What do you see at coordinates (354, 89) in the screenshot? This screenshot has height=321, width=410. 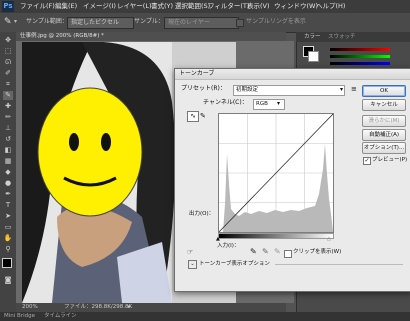 I see `preset-options-icon: ≡` at bounding box center [354, 89].